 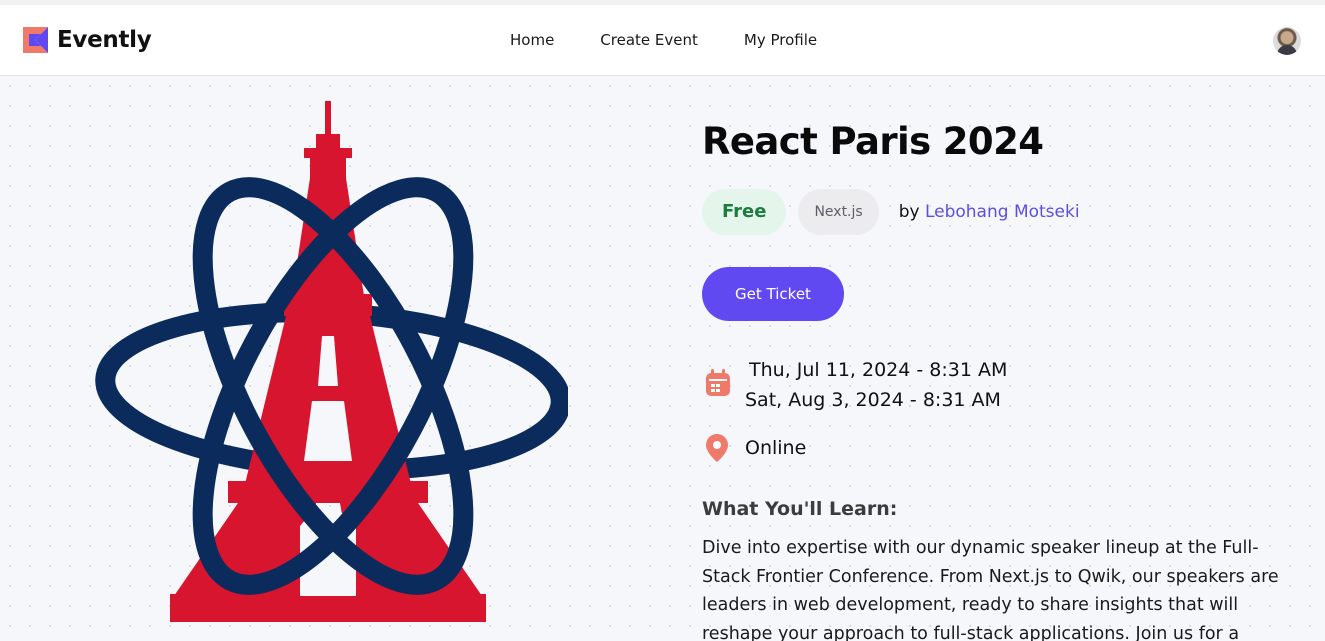 What do you see at coordinates (878, 370) in the screenshot?
I see `start-date: Thu, Jul 11, 2024 - 8:31 AM` at bounding box center [878, 370].